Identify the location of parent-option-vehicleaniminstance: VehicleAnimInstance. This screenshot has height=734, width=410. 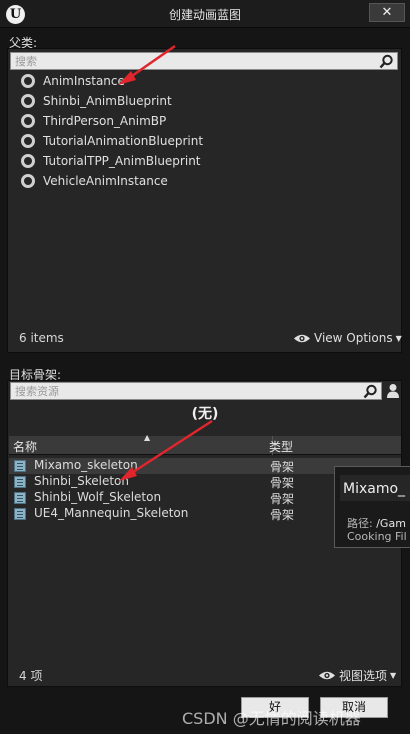
(94, 181).